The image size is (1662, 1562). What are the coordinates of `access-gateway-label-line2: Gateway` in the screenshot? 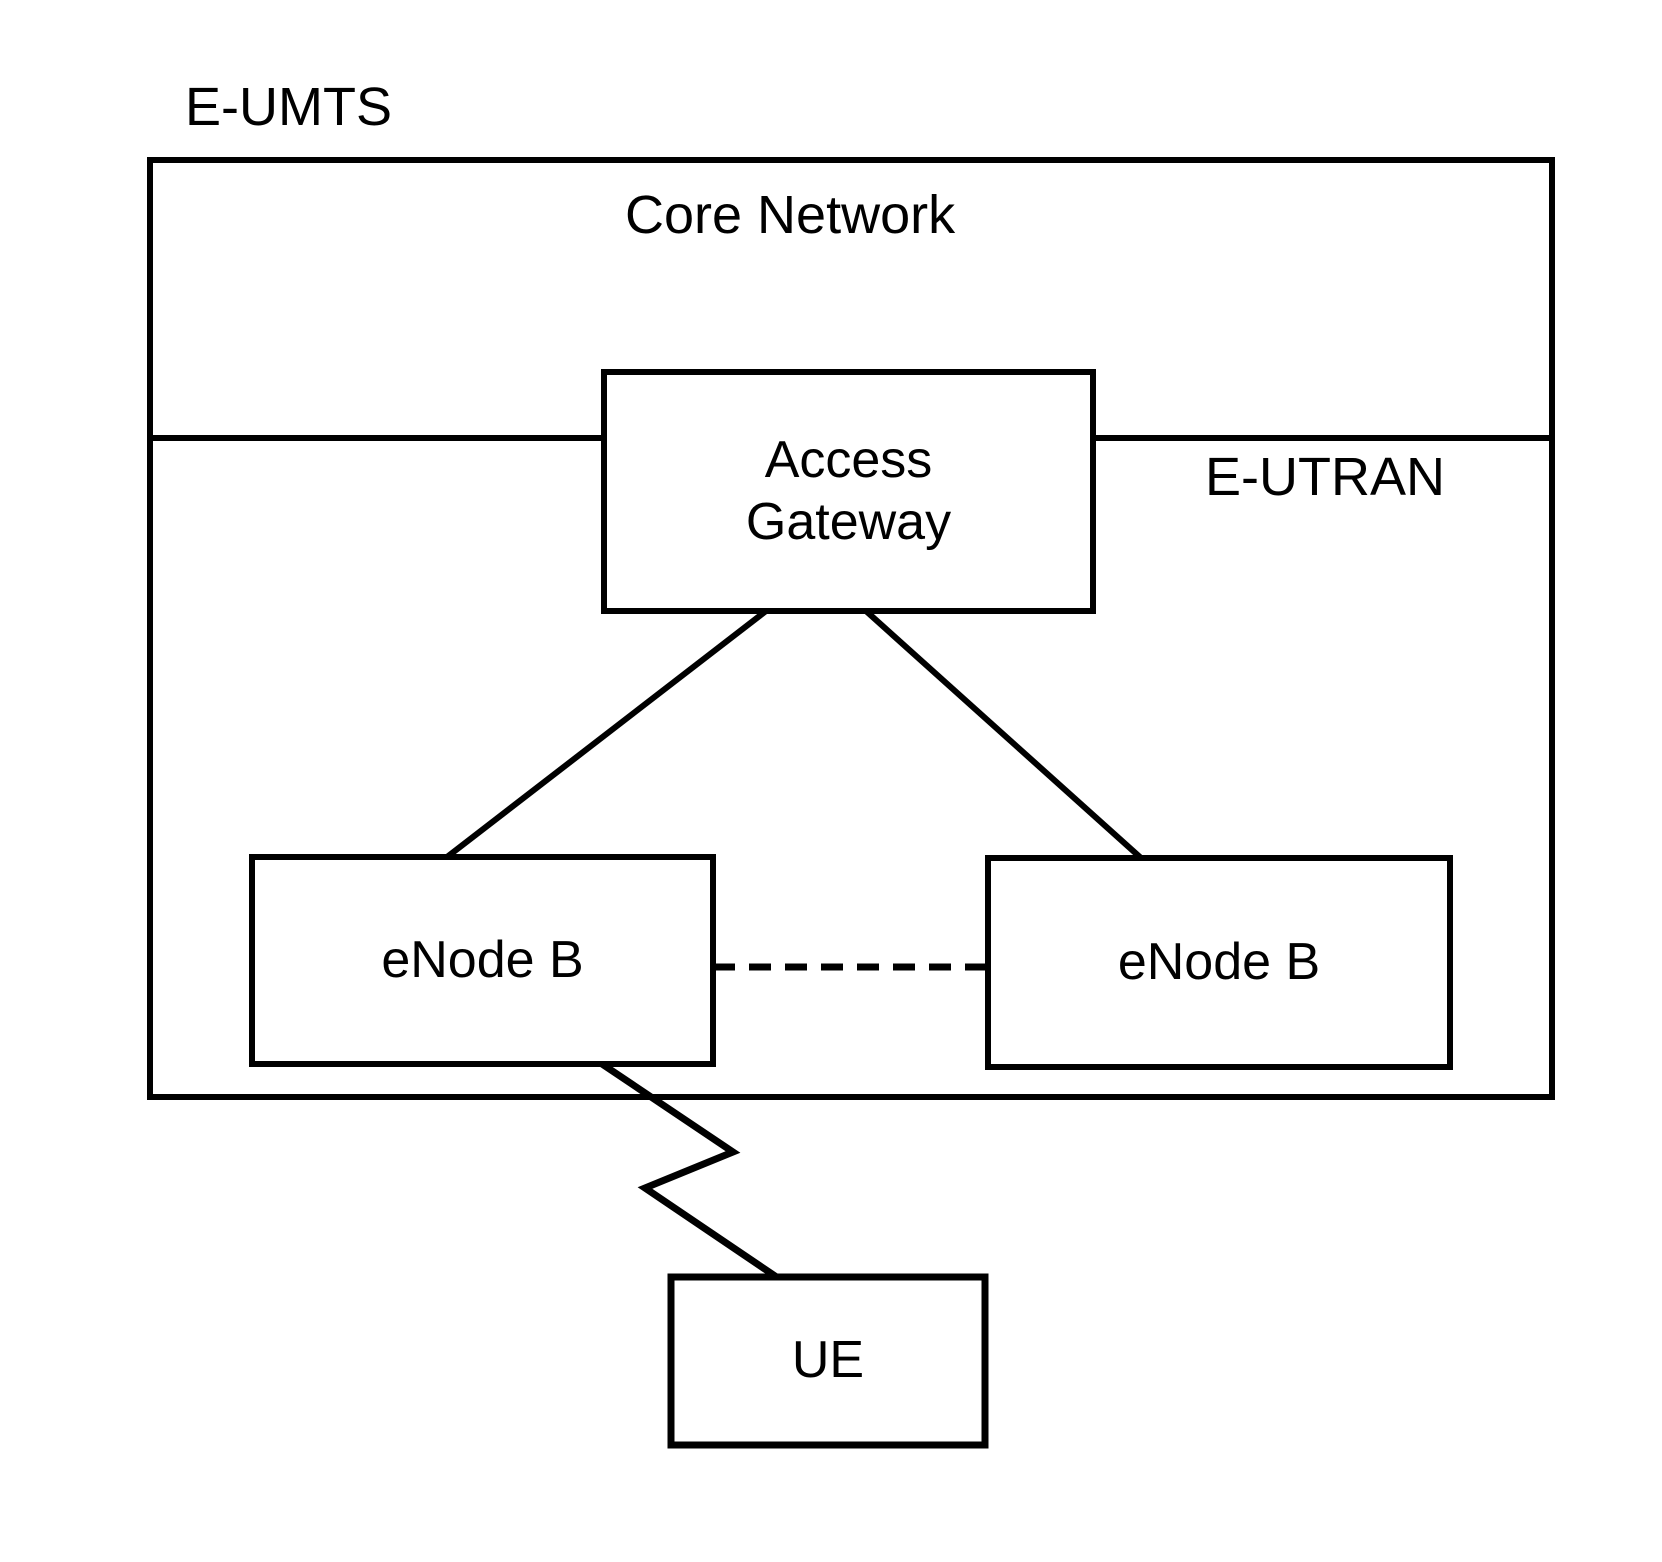 It's located at (848, 521).